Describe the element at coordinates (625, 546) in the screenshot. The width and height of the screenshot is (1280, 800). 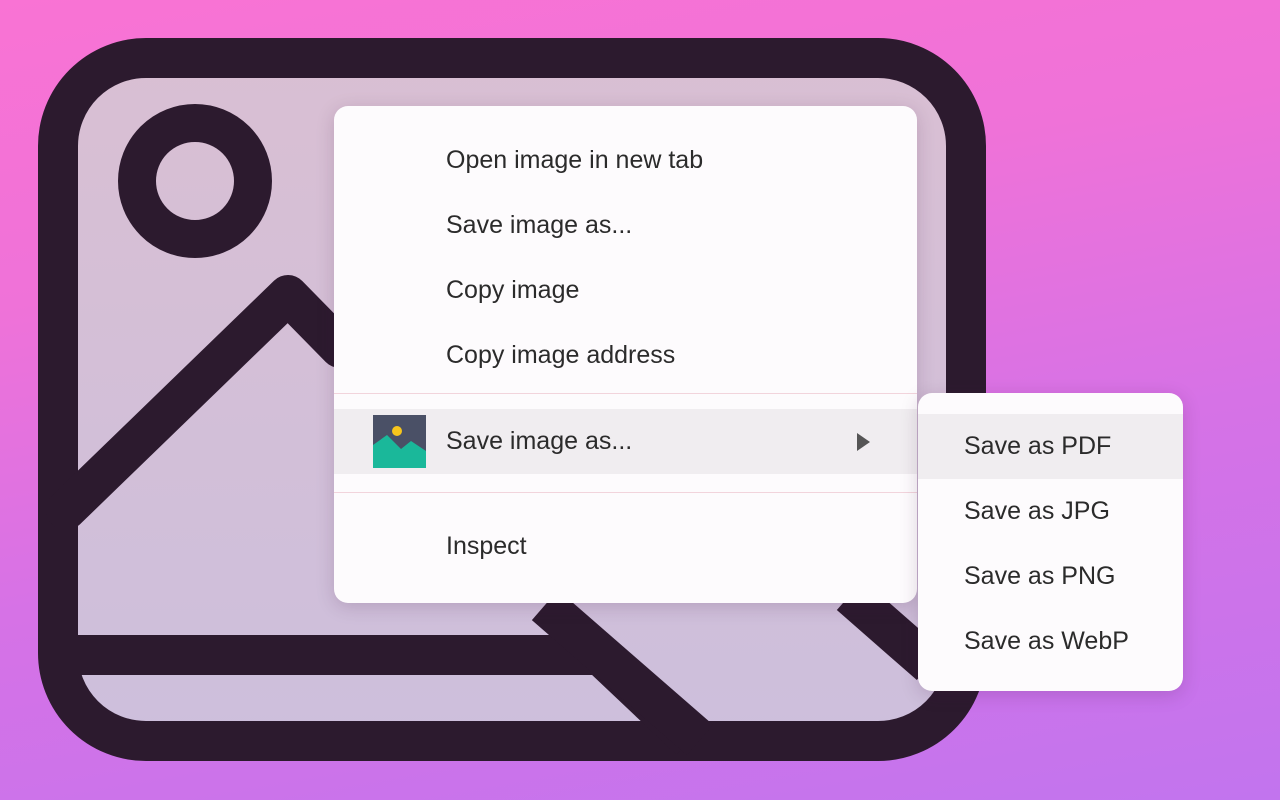
I see `menu-item-inspect: Inspect` at that location.